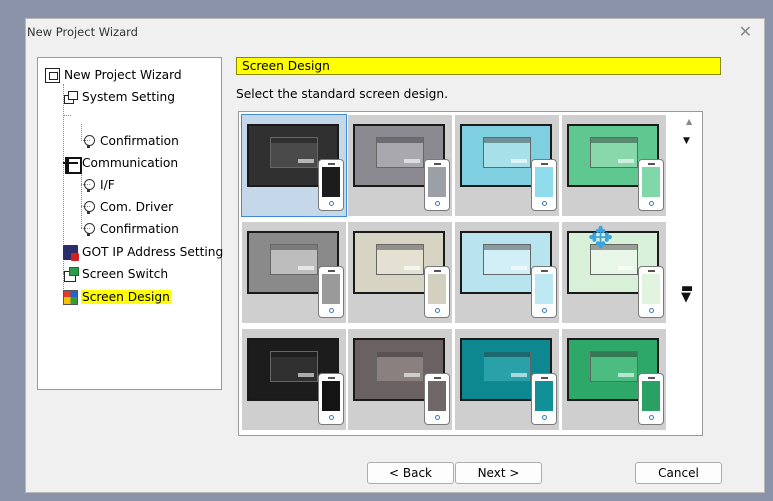 The height and width of the screenshot is (501, 773). Describe the element at coordinates (121, 164) in the screenshot. I see `tree-item-communication: Communication` at that location.